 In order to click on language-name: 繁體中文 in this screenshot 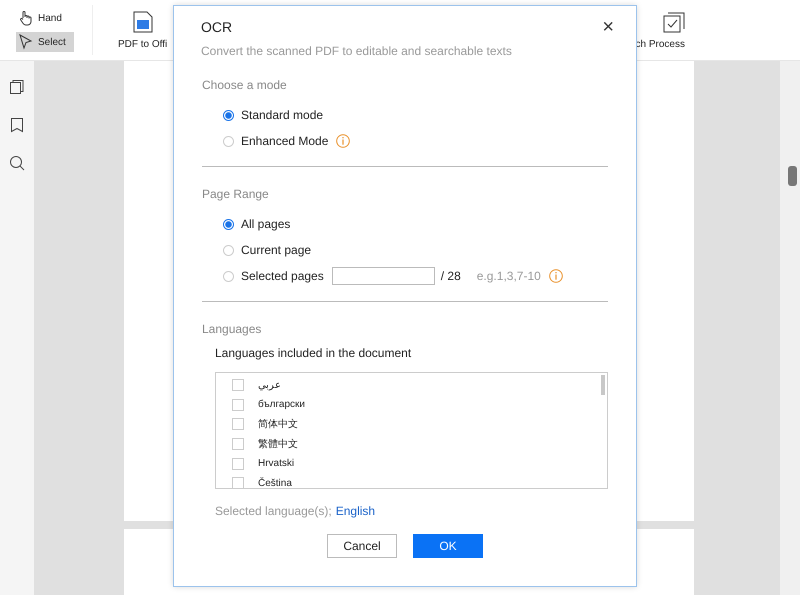, I will do `click(278, 444)`.